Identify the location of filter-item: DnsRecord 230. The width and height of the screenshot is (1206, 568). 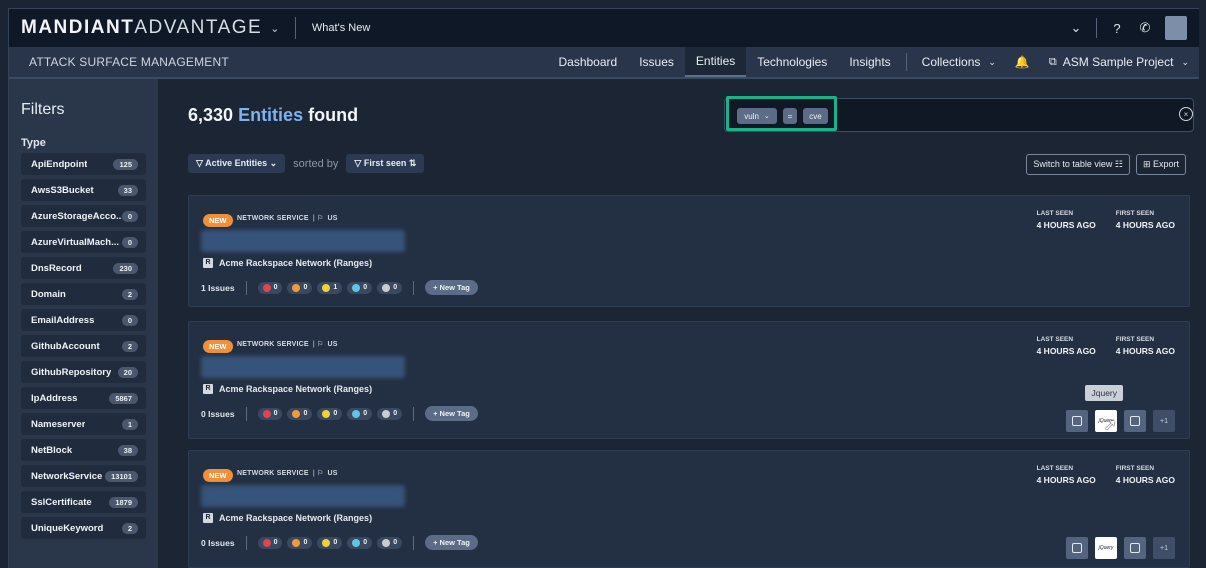
(83, 268).